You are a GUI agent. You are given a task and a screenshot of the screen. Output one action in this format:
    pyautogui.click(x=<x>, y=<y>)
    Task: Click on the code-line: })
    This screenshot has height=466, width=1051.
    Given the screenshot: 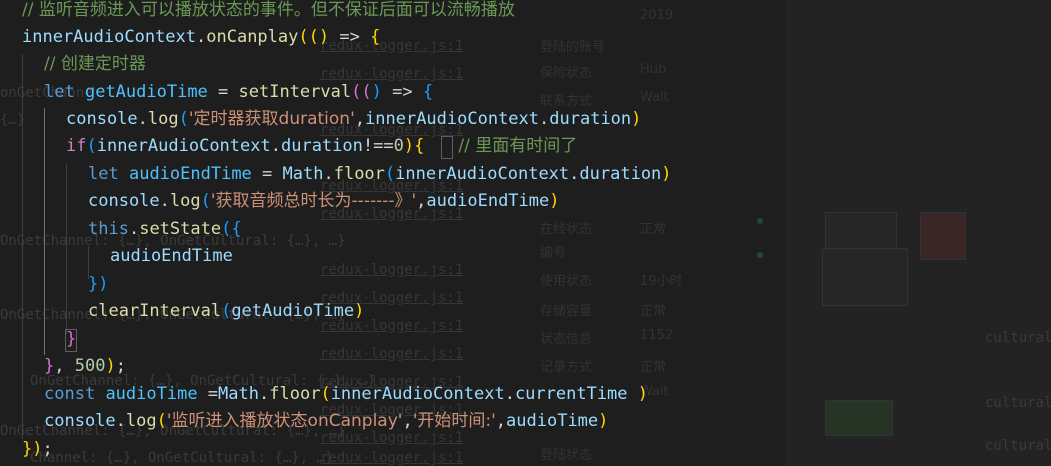 What is the action you would take?
    pyautogui.click(x=98, y=284)
    